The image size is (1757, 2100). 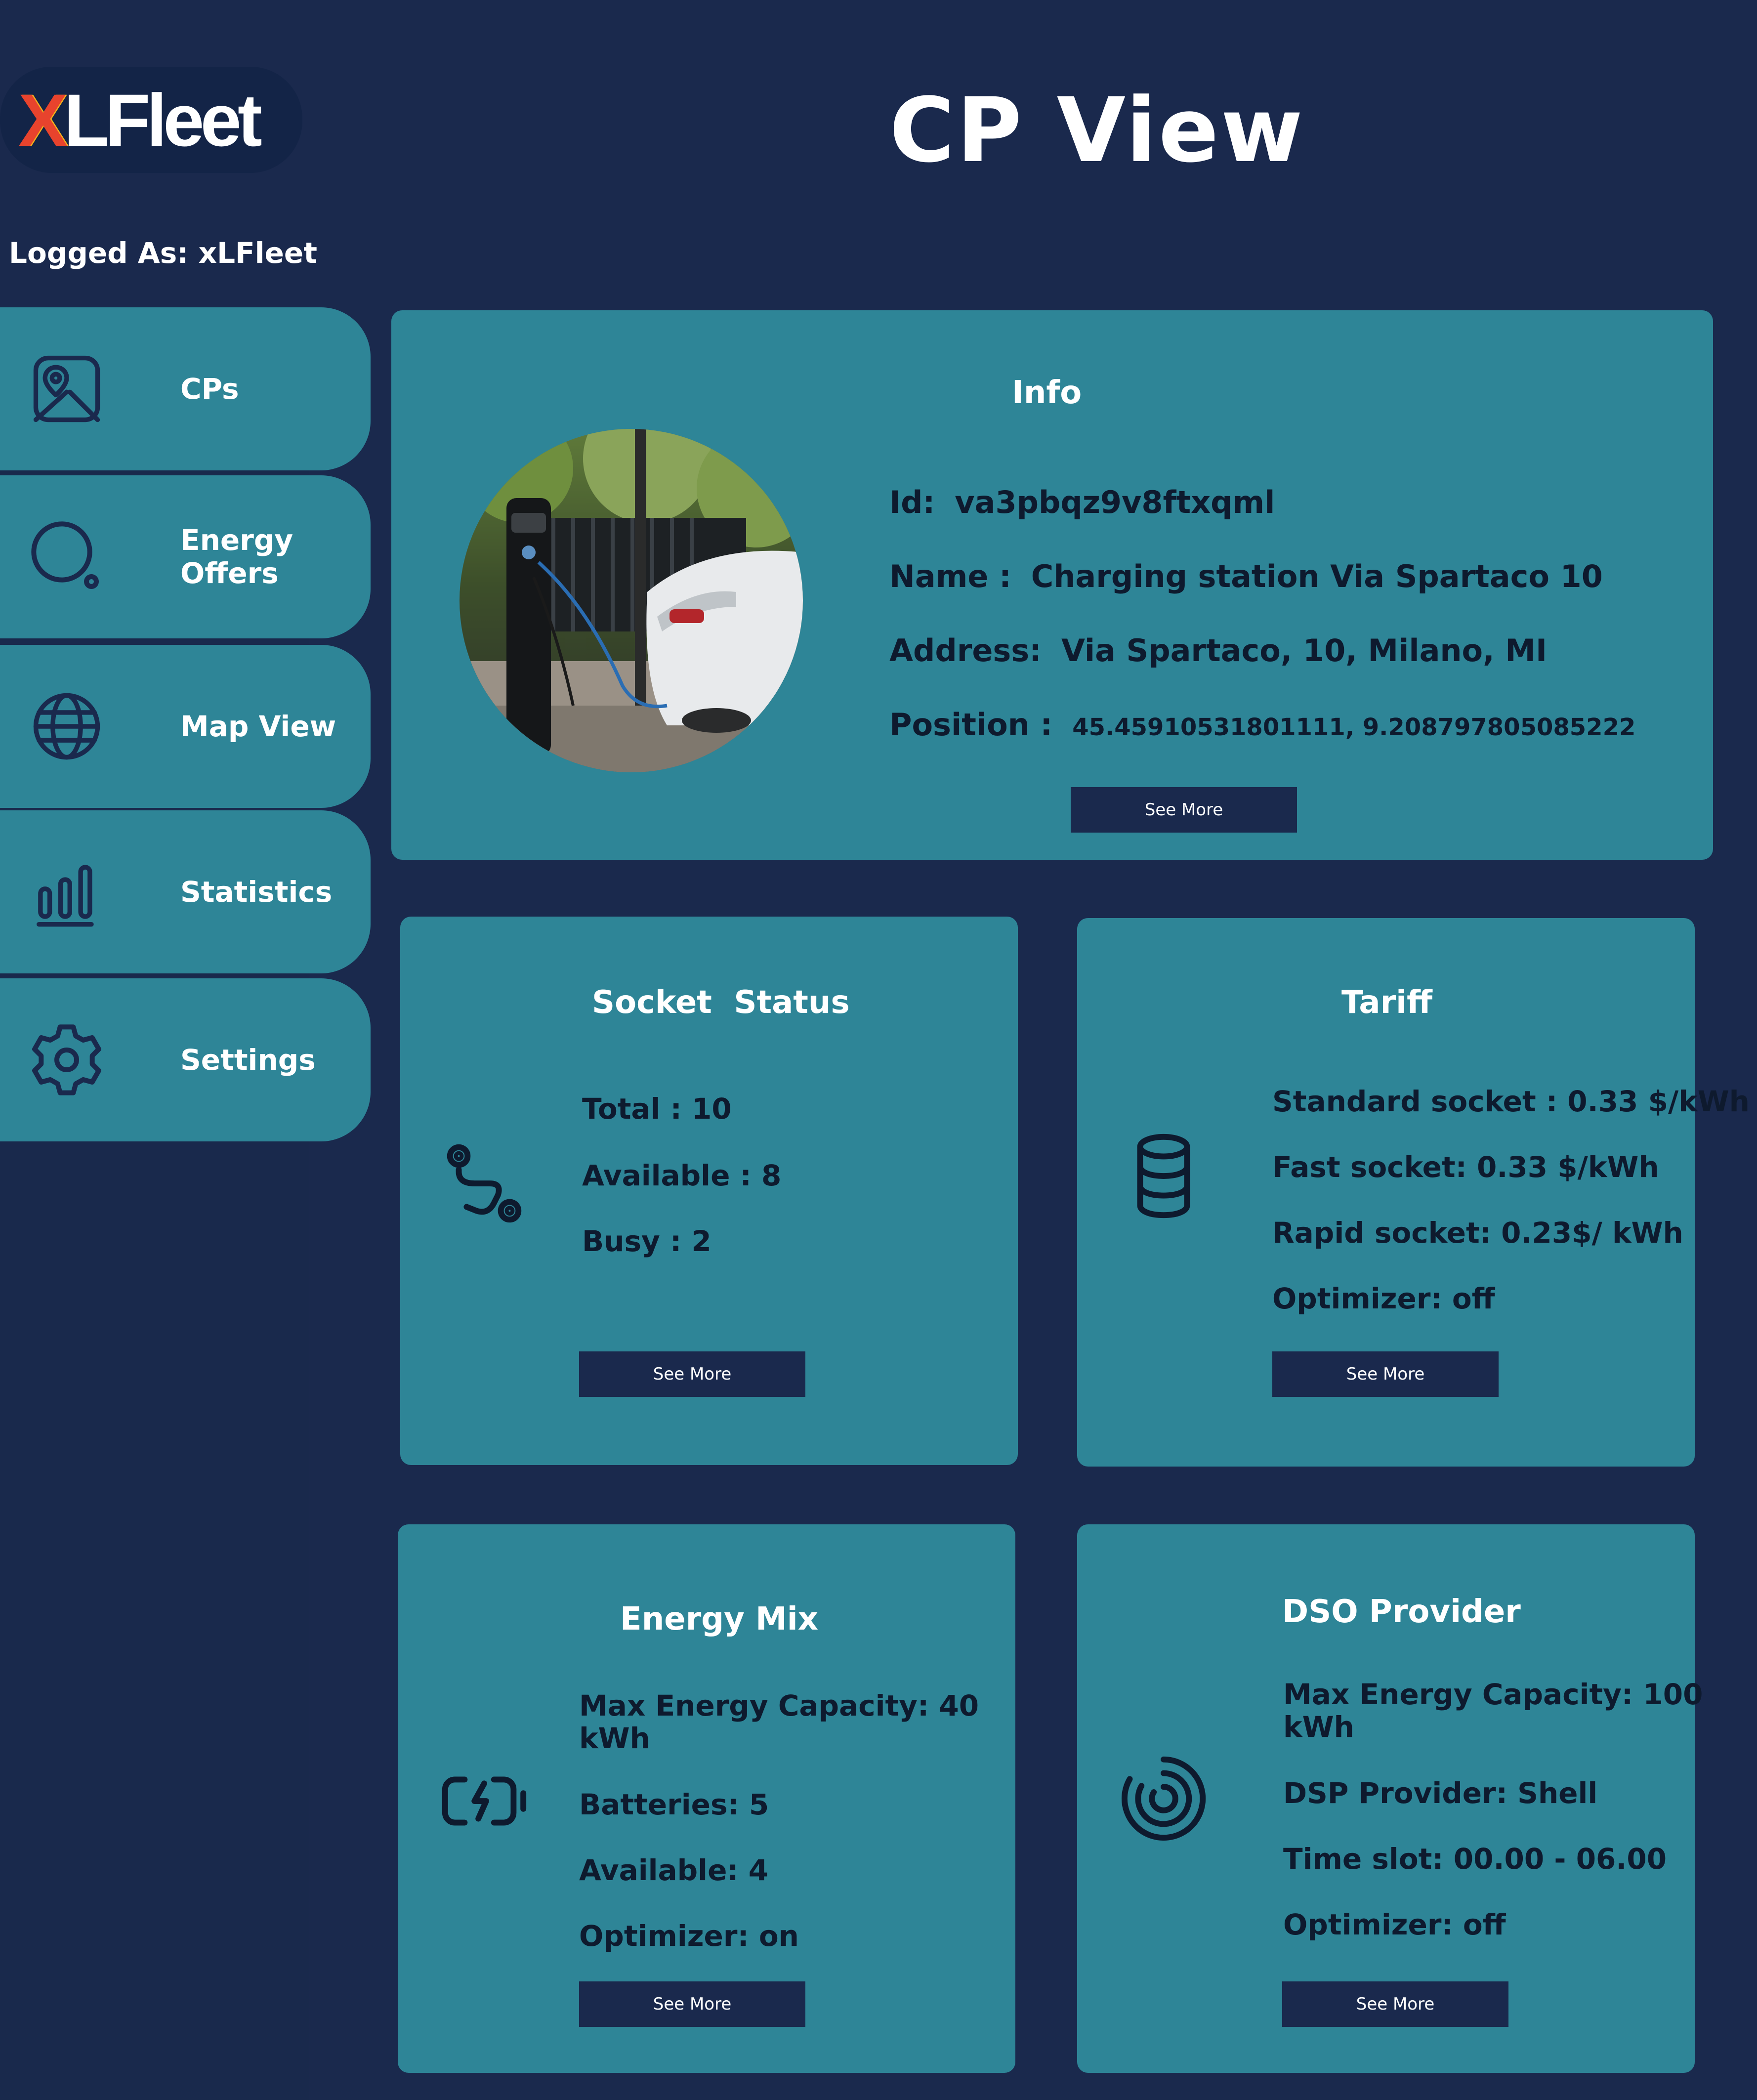 What do you see at coordinates (1304, 650) in the screenshot?
I see `info-address-value: Via Spartaco, 10, Milano, MI` at bounding box center [1304, 650].